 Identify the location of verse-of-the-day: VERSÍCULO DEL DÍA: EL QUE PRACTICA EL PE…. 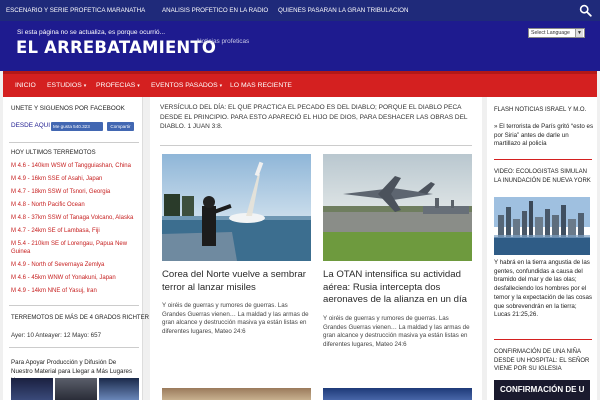
(314, 117).